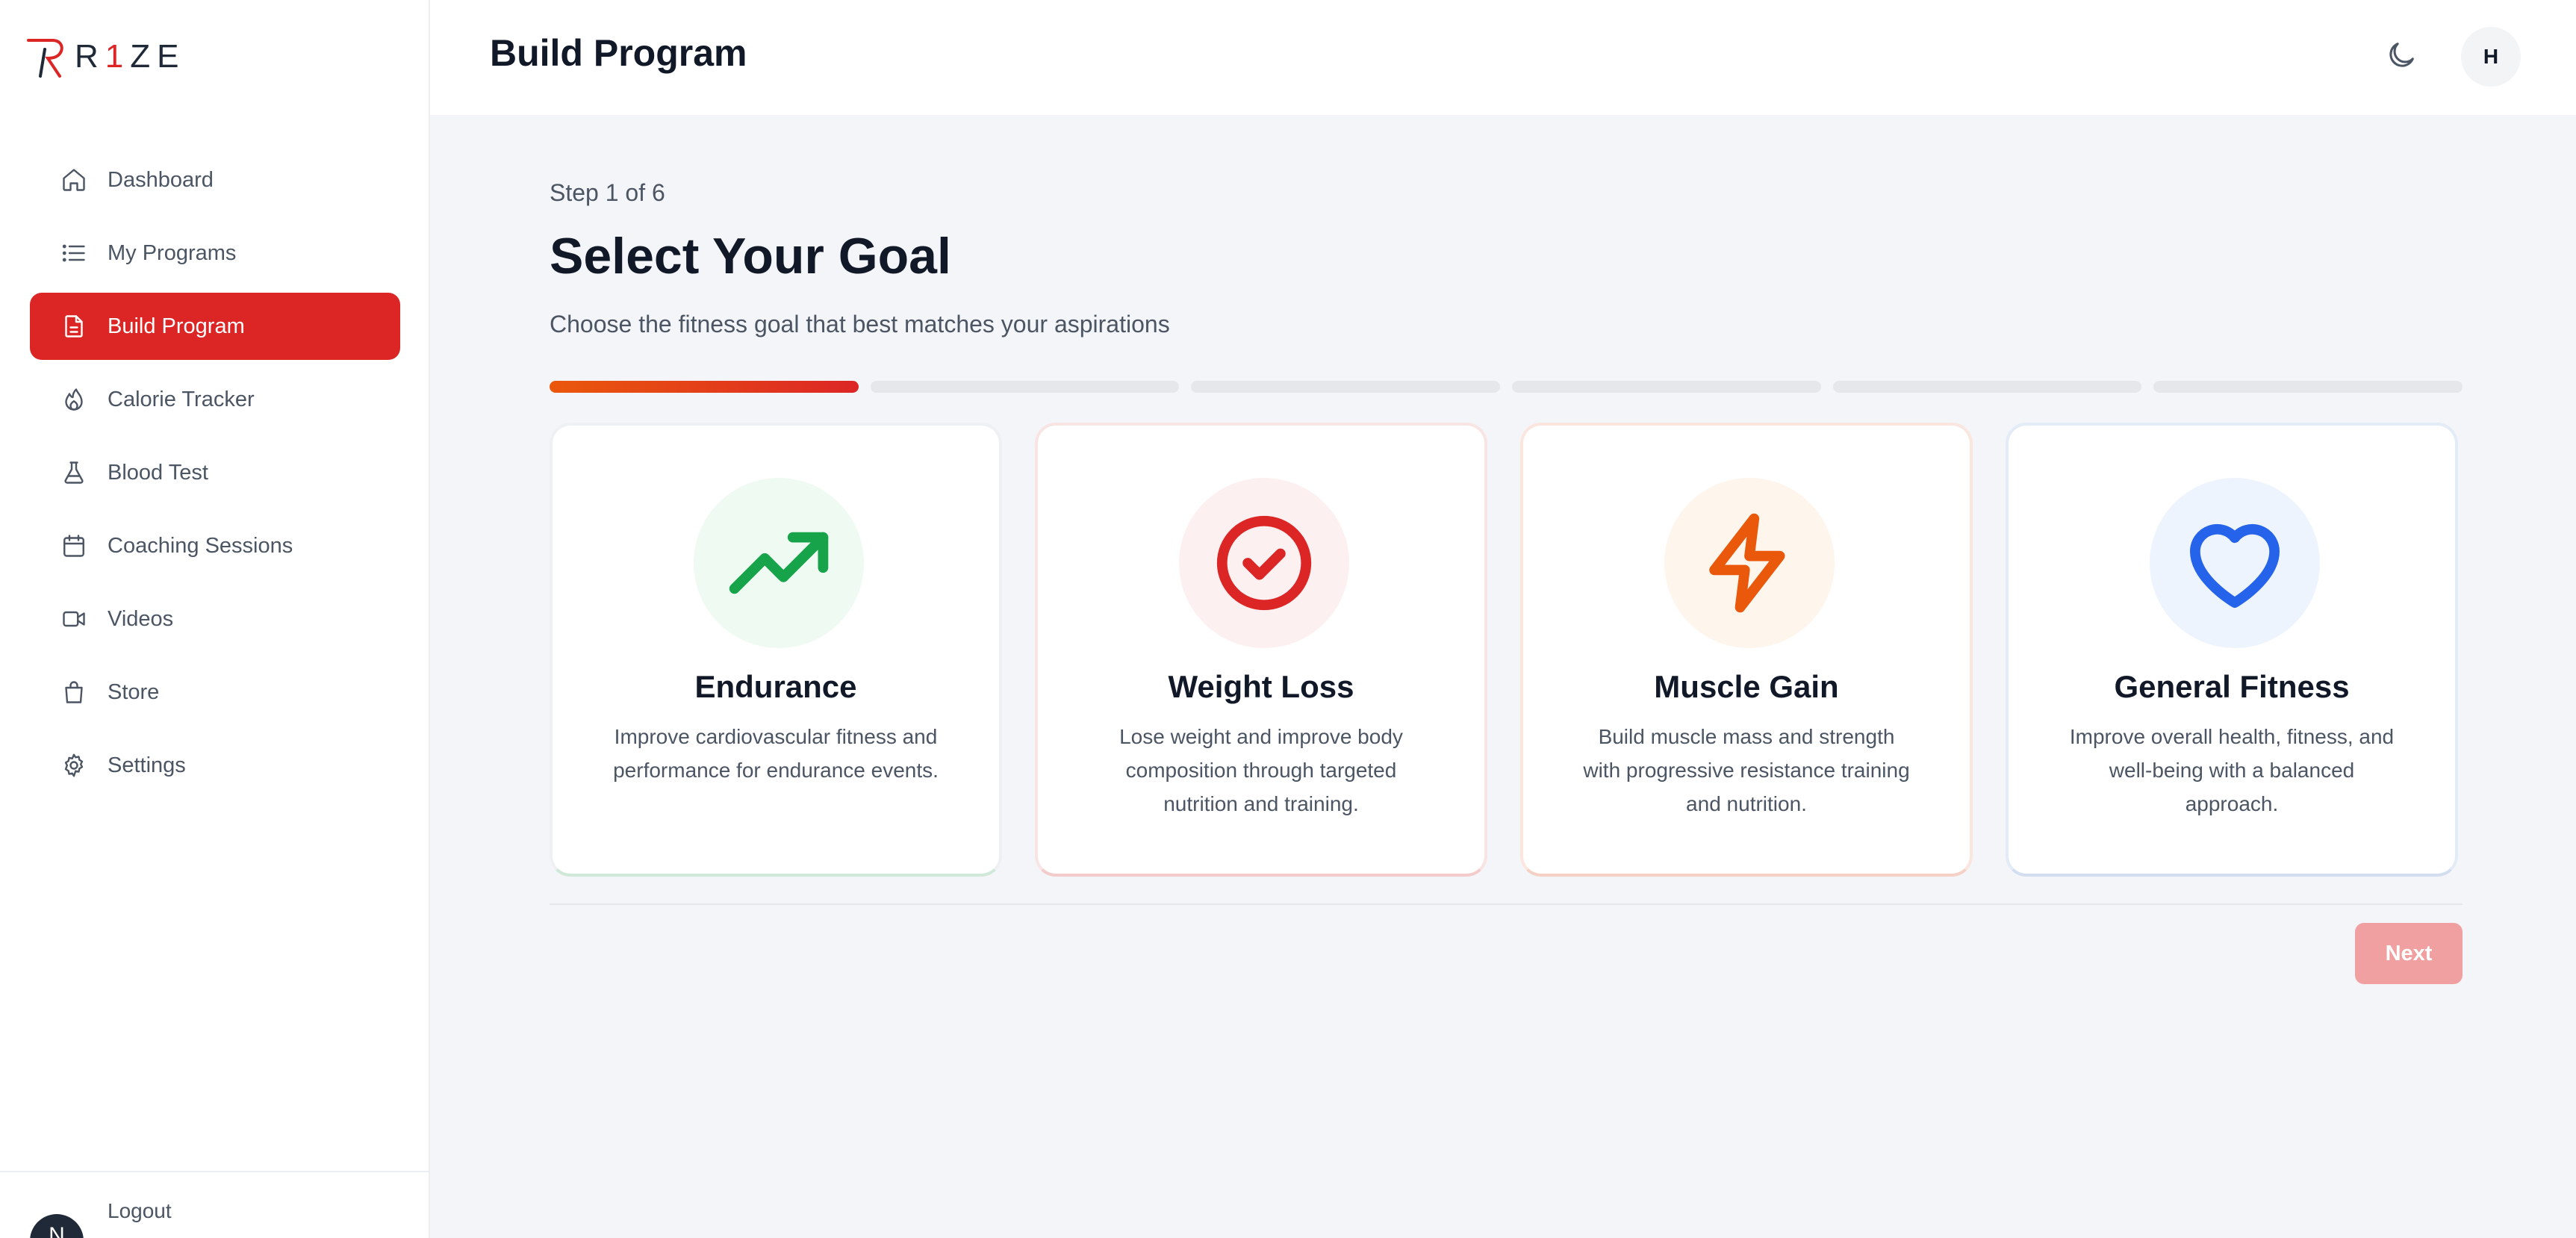 The height and width of the screenshot is (1238, 2576). What do you see at coordinates (2235, 565) in the screenshot?
I see `heart-icon` at bounding box center [2235, 565].